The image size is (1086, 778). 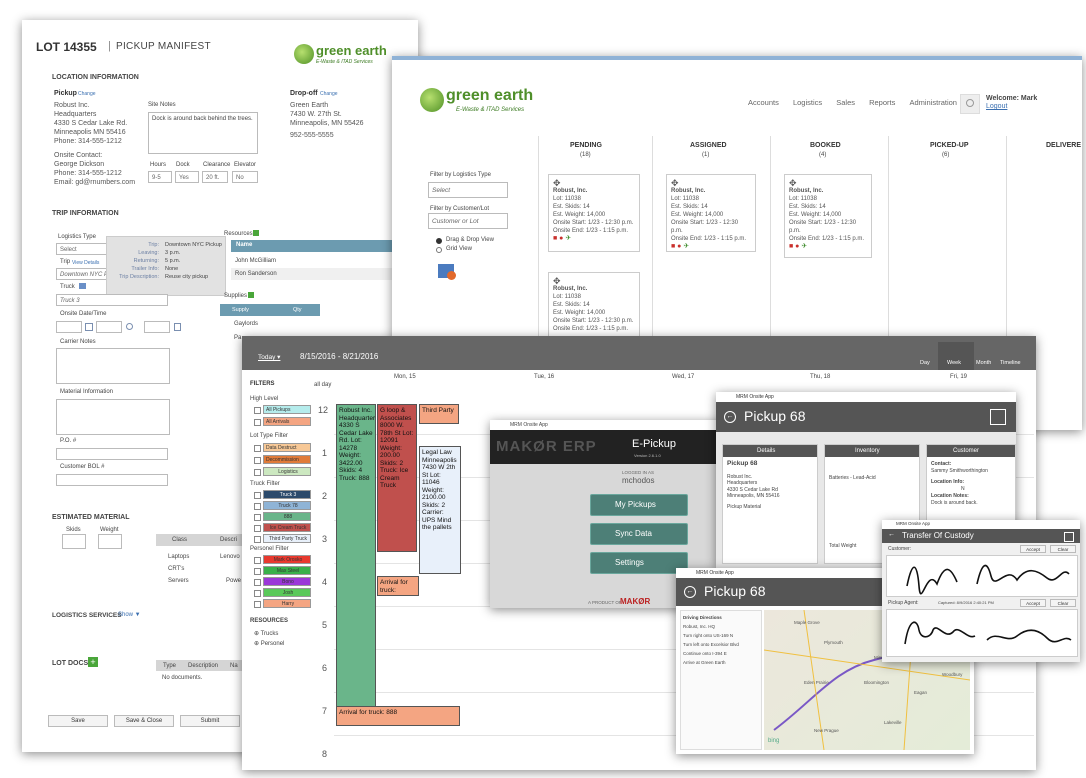 What do you see at coordinates (983, 363) in the screenshot?
I see `view-month: Month` at bounding box center [983, 363].